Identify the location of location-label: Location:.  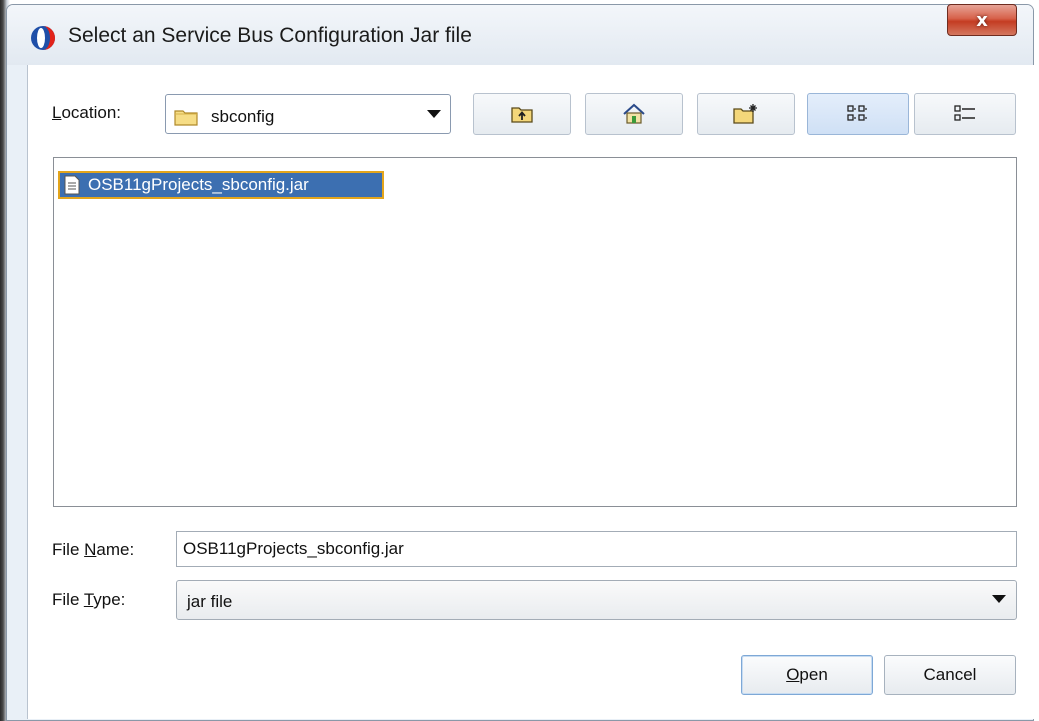
(87, 112).